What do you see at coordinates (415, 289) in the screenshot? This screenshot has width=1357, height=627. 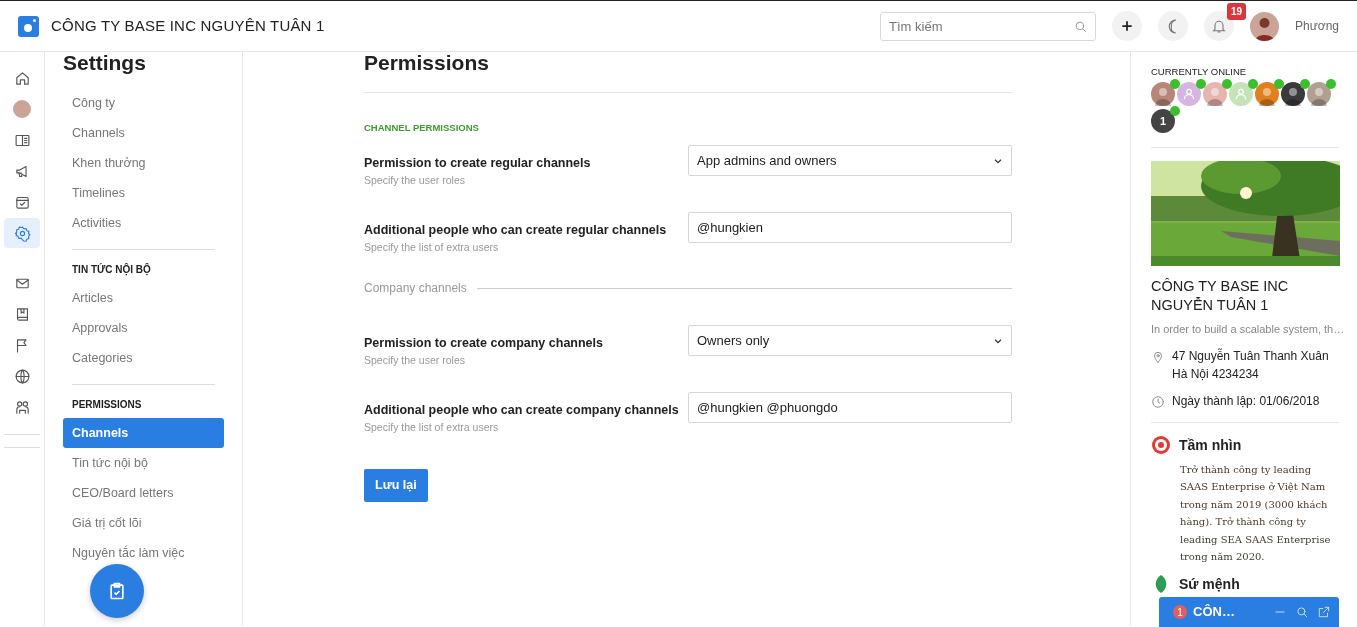 I see `group-label: Company channels` at bounding box center [415, 289].